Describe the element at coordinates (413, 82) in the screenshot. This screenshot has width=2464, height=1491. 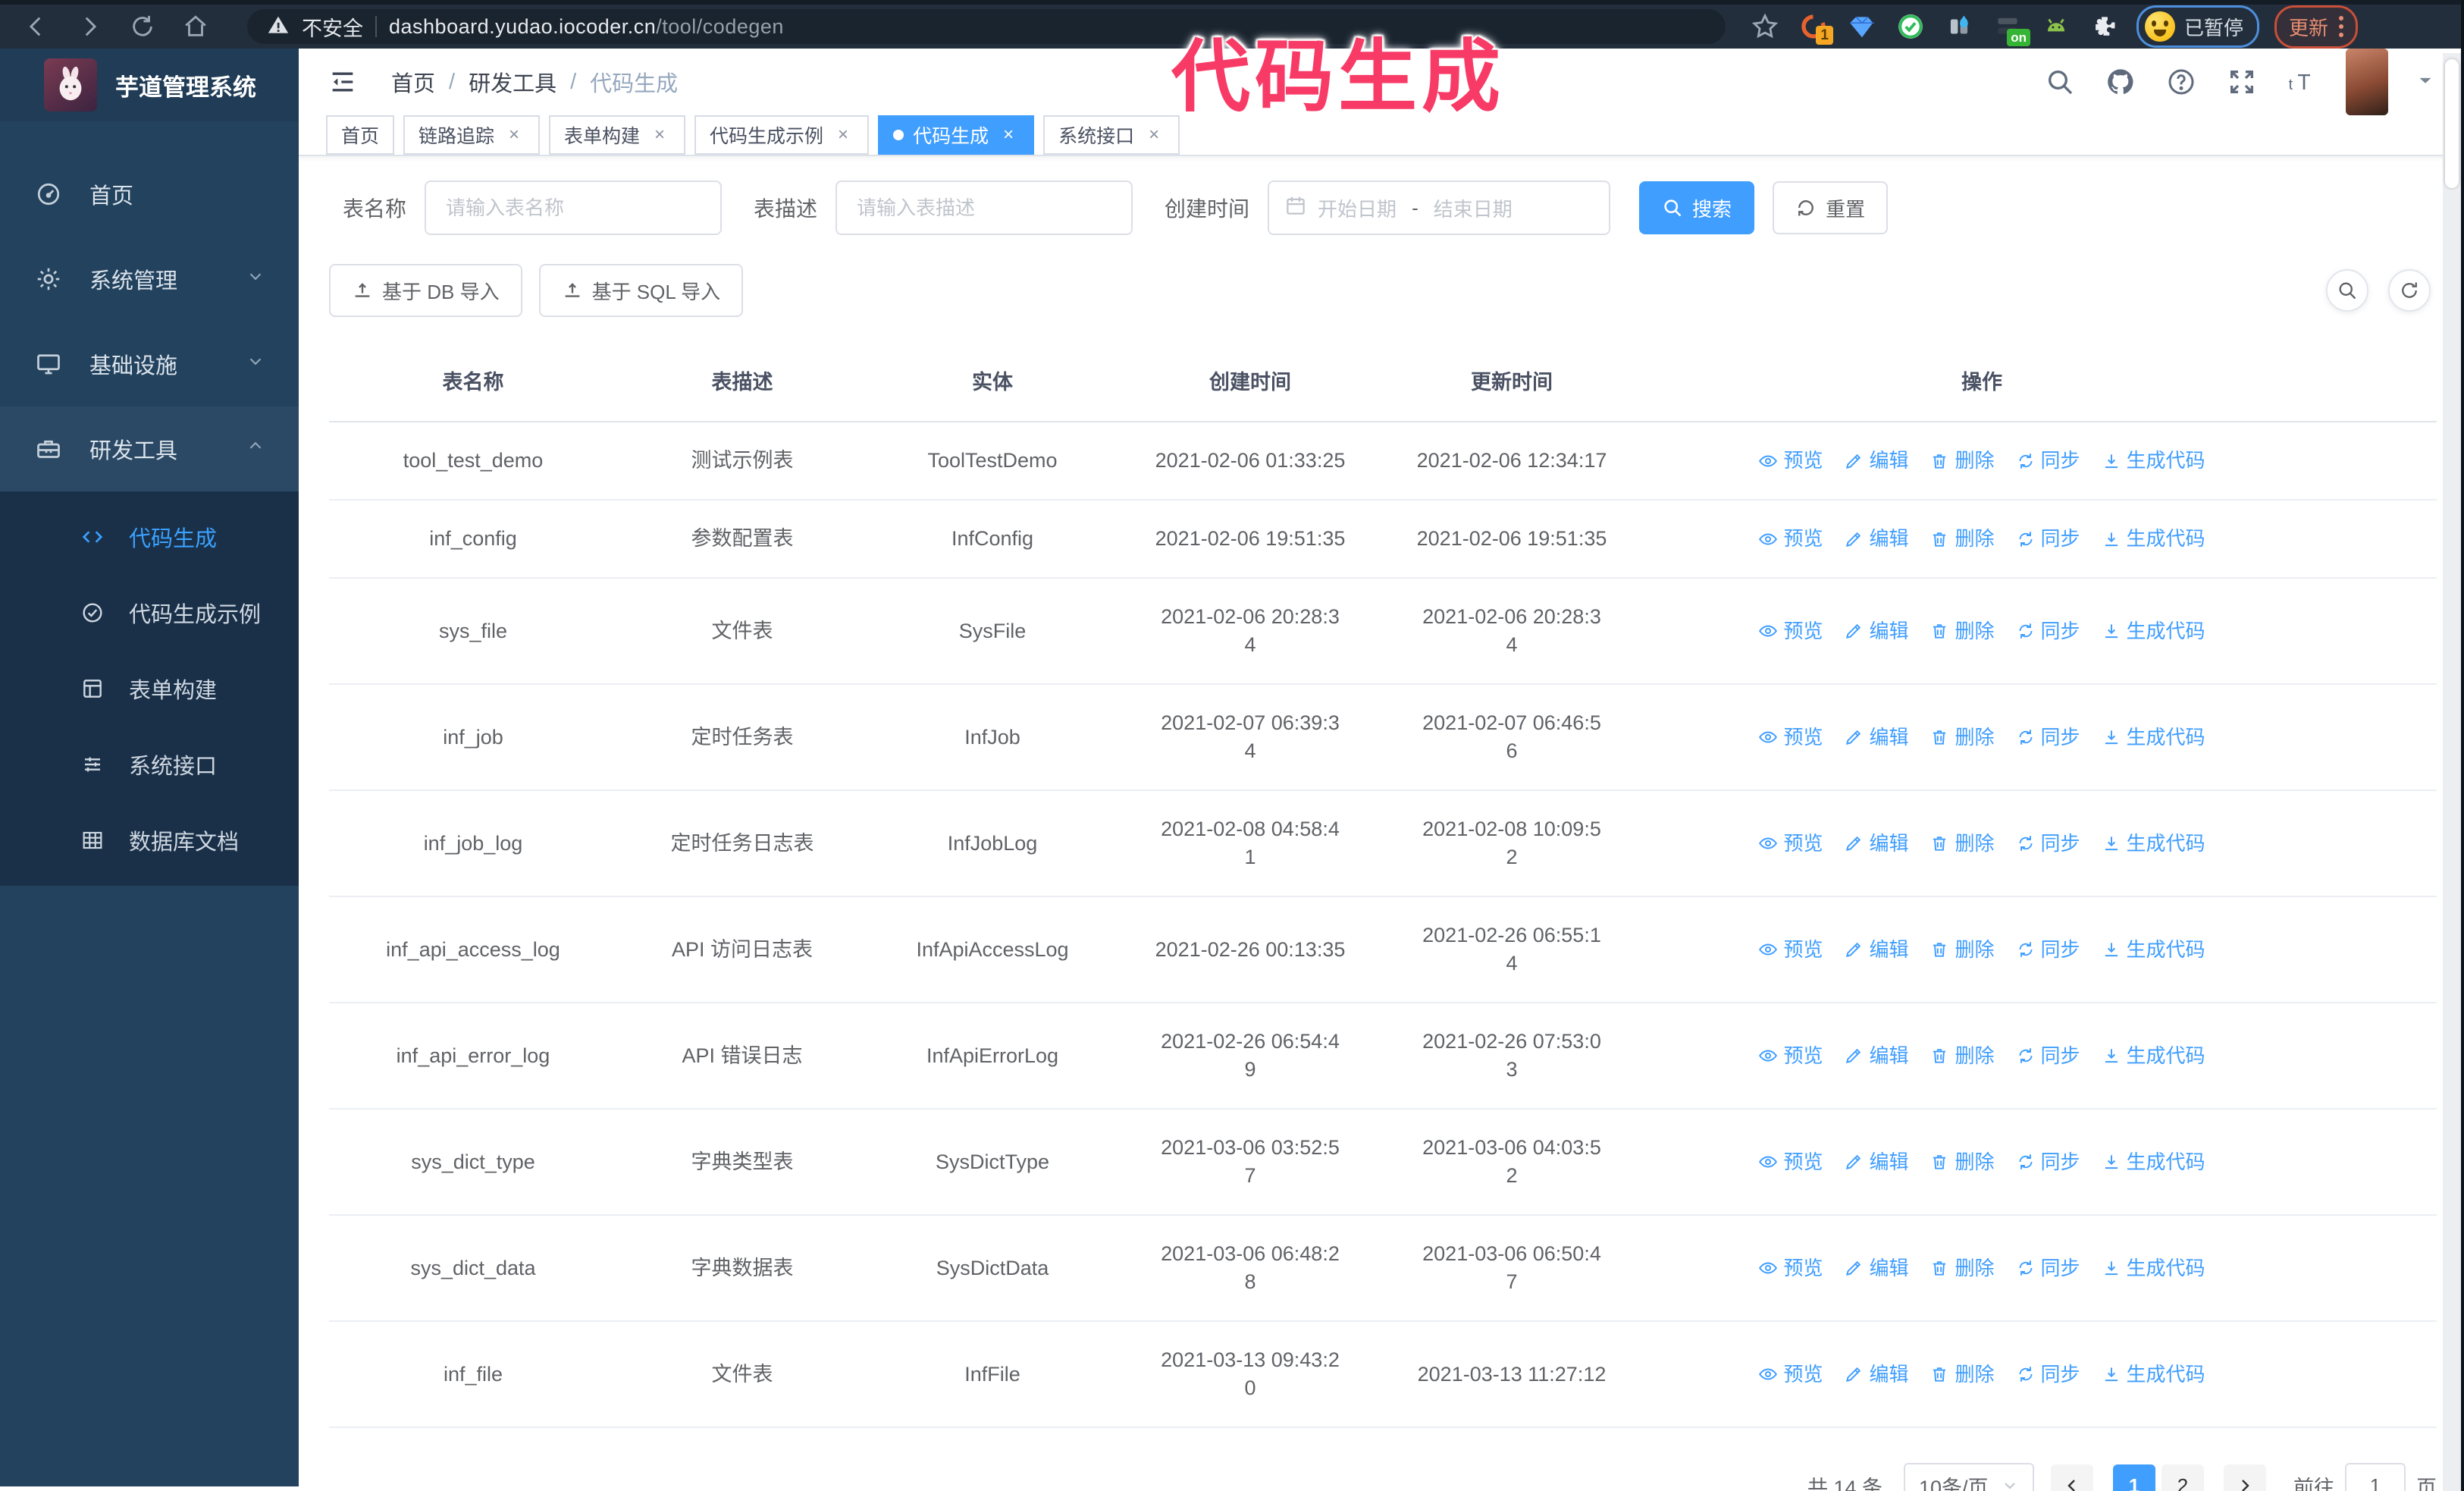
I see `breadcrumb-item-0: 首页` at that location.